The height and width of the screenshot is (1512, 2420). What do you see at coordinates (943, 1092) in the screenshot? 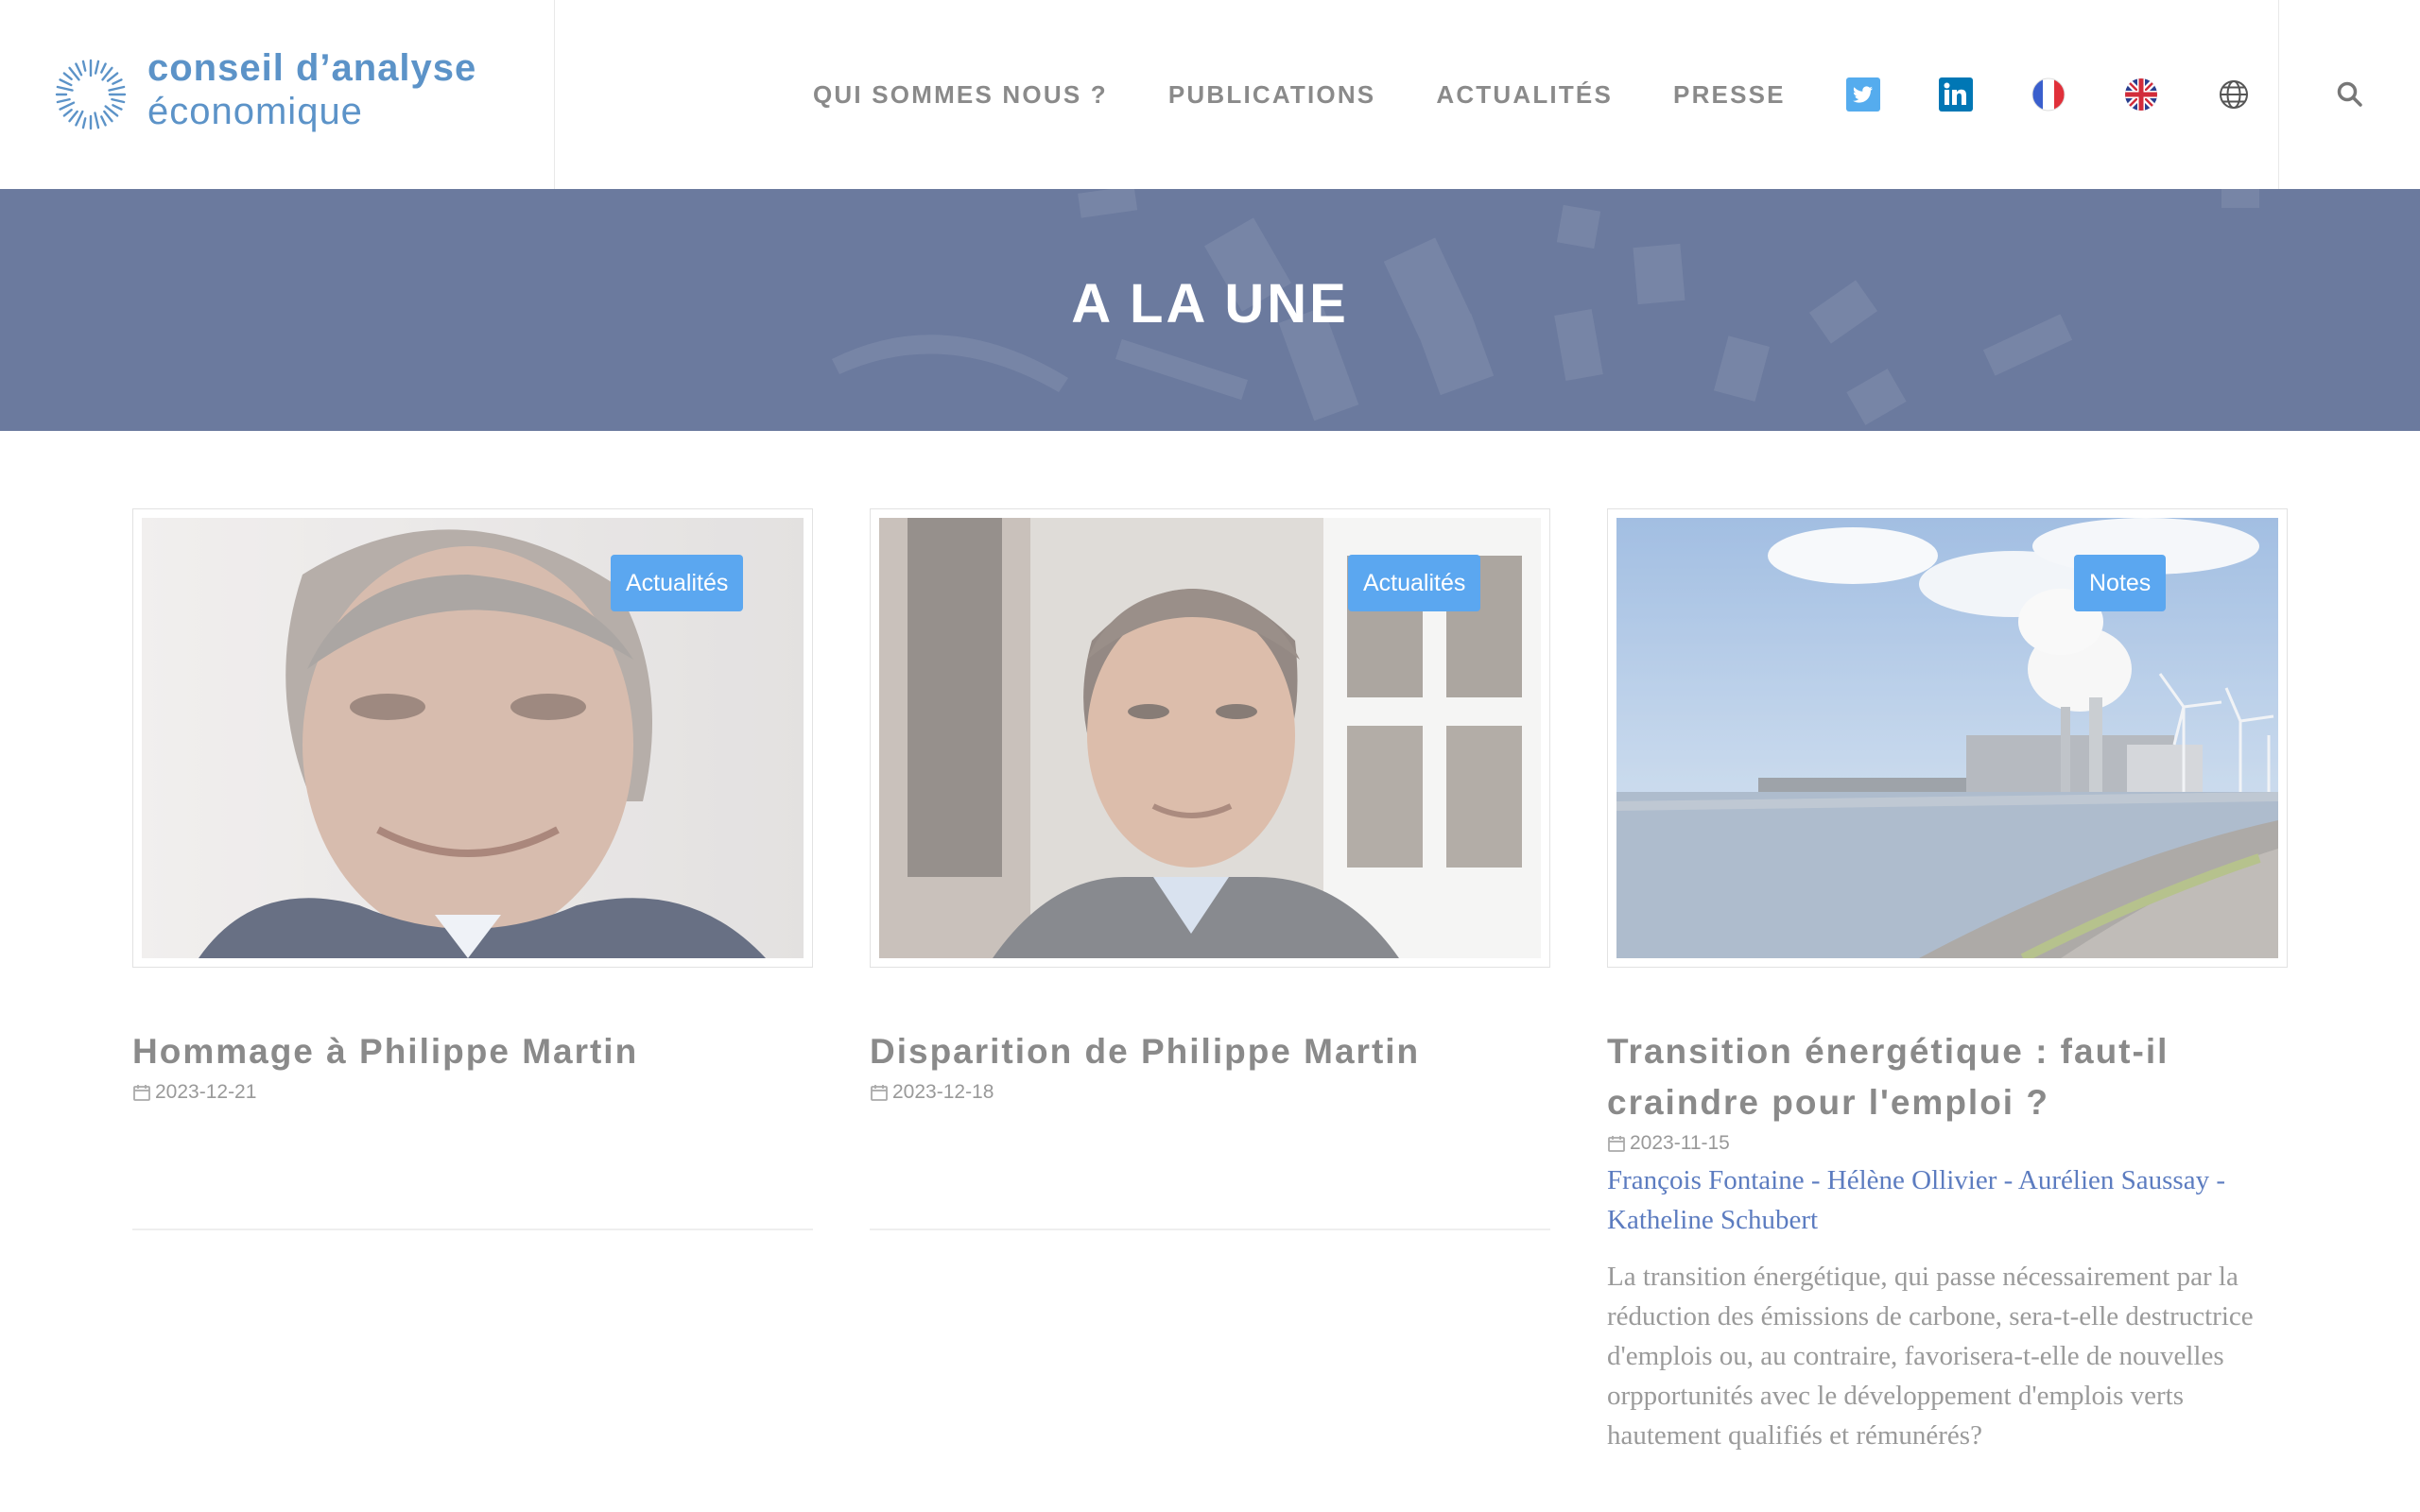
I see `card-date-text: 2023-12-18` at bounding box center [943, 1092].